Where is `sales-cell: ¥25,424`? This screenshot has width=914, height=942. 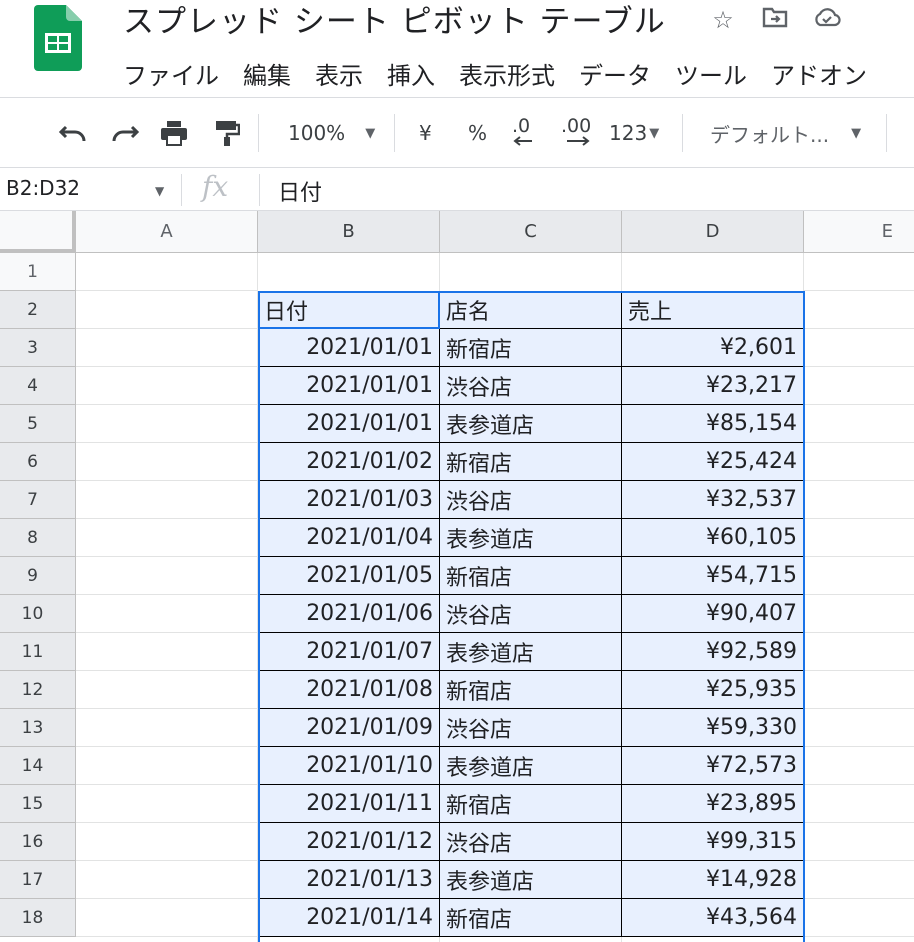
sales-cell: ¥25,424 is located at coordinates (713, 462).